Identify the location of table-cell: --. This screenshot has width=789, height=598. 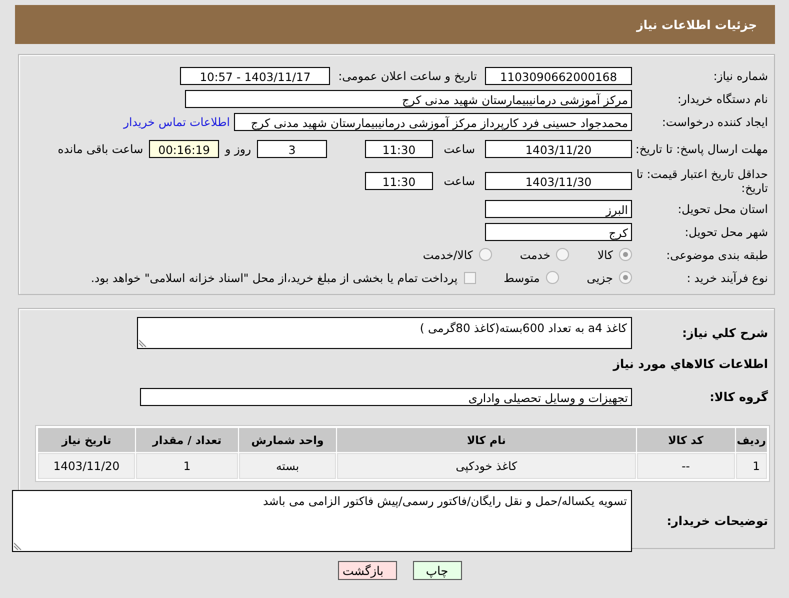
(685, 466).